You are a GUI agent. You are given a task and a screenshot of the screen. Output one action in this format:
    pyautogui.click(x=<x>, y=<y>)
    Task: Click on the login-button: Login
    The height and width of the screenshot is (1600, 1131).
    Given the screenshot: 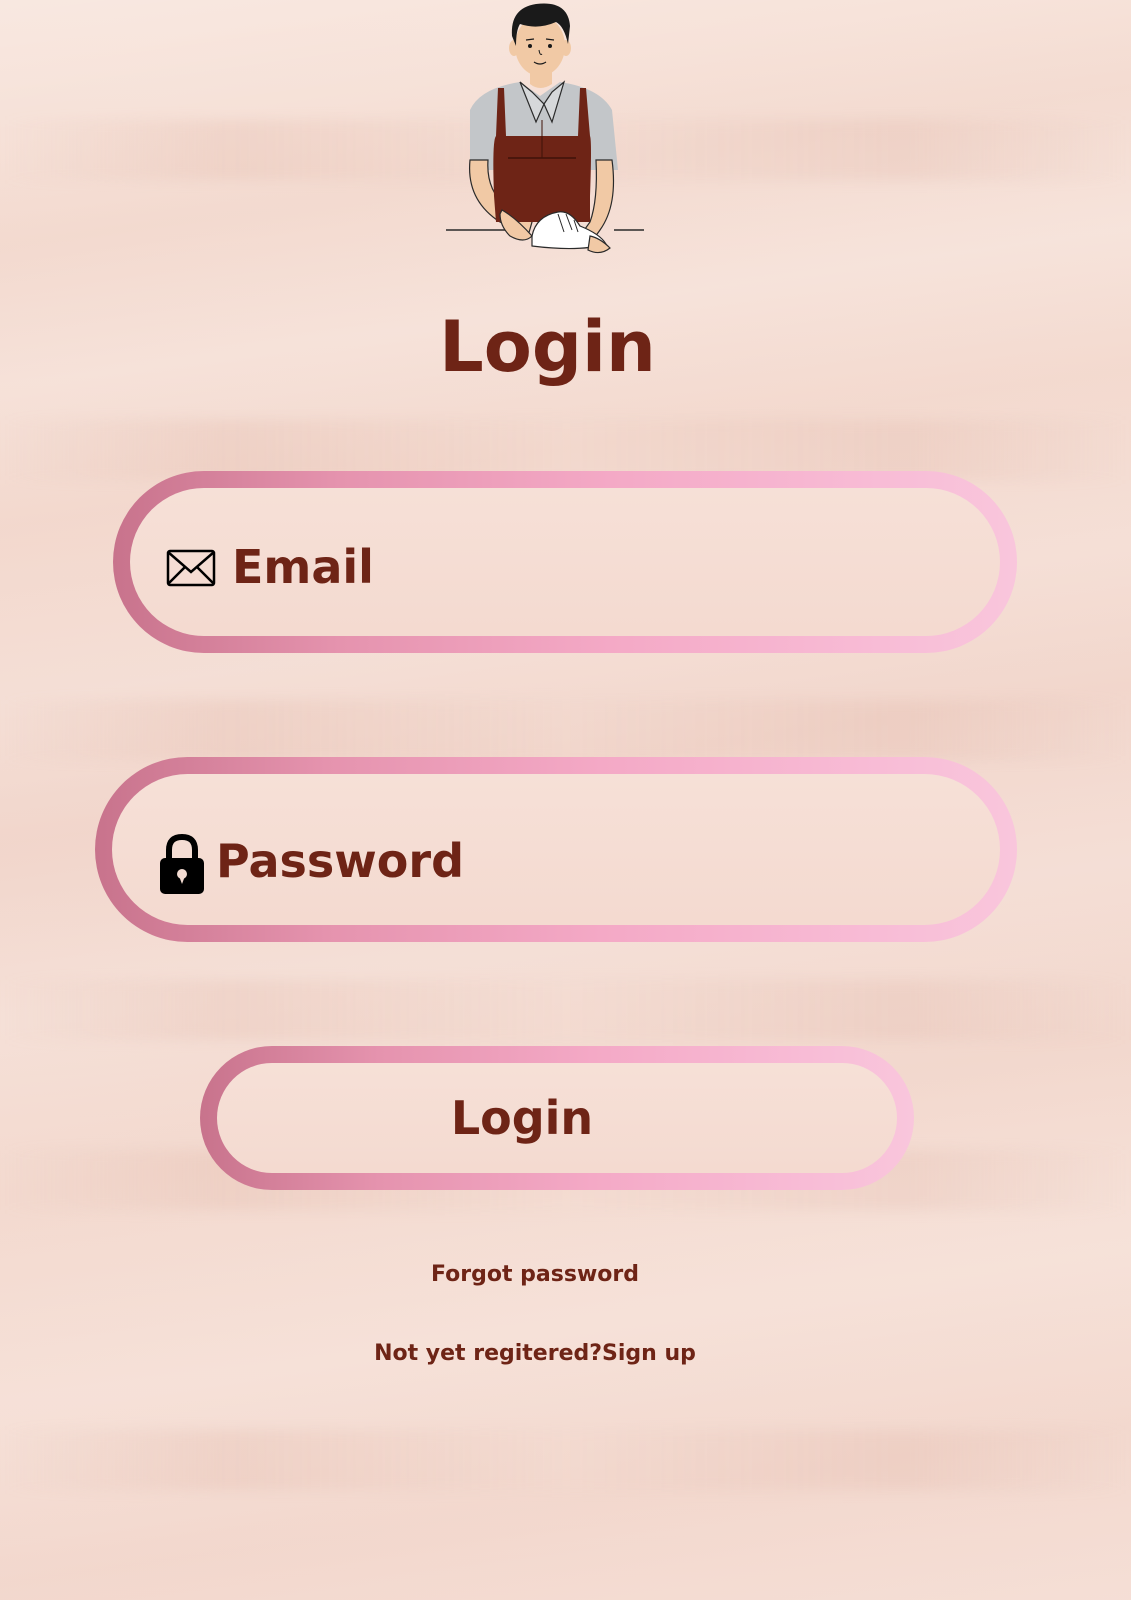 What is the action you would take?
    pyautogui.click(x=557, y=1118)
    